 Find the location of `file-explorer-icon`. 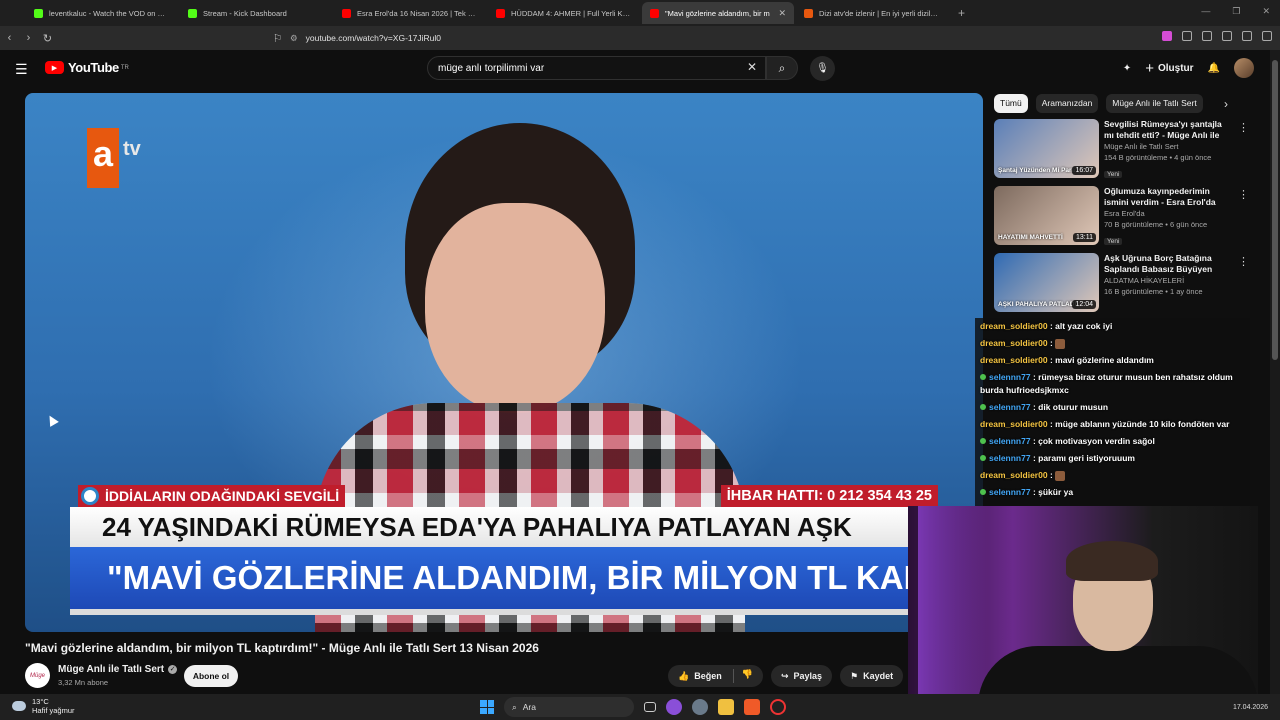

file-explorer-icon is located at coordinates (726, 707).